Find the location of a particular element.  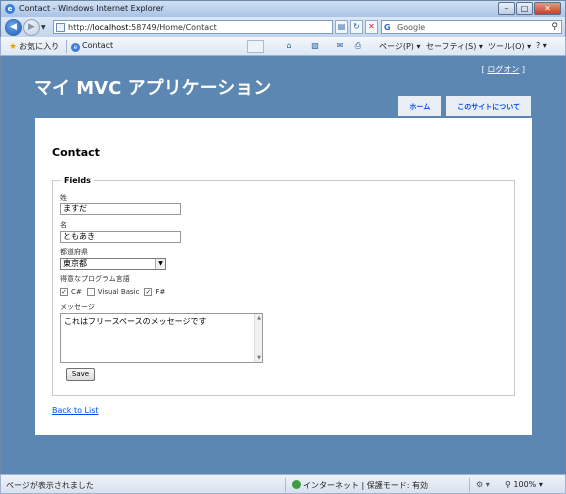

prefecture-selected: 東京都 is located at coordinates (75, 263).